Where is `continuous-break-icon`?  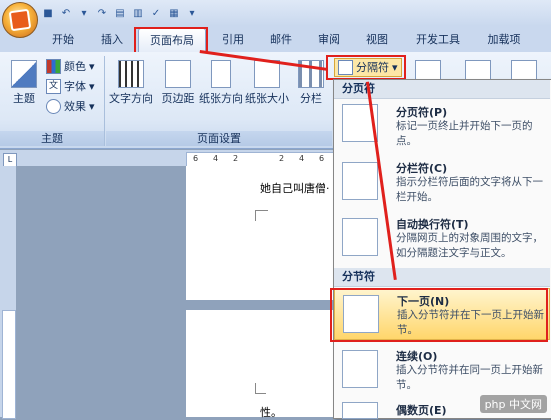
continuous-break-icon is located at coordinates (360, 369).